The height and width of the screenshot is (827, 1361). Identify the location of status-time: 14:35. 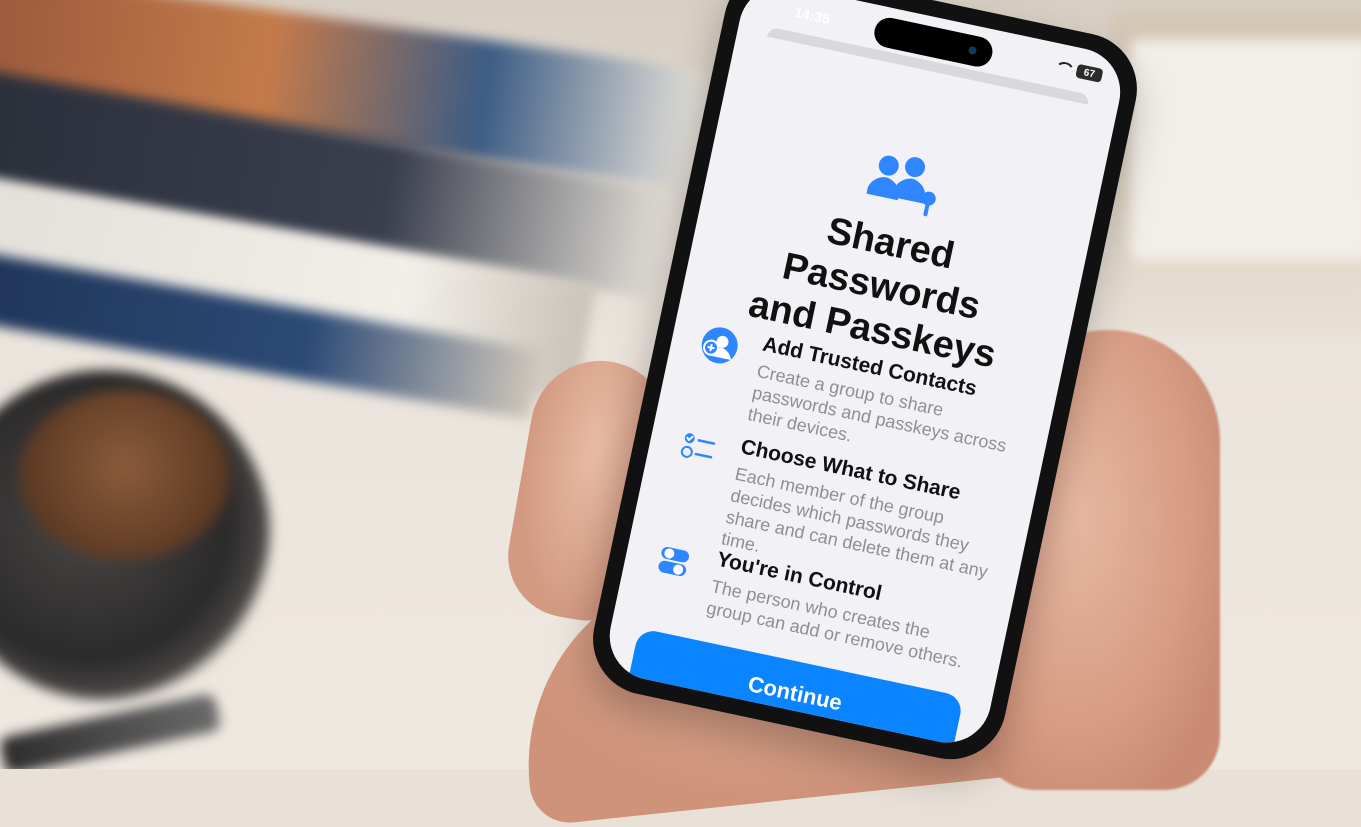
(812, 15).